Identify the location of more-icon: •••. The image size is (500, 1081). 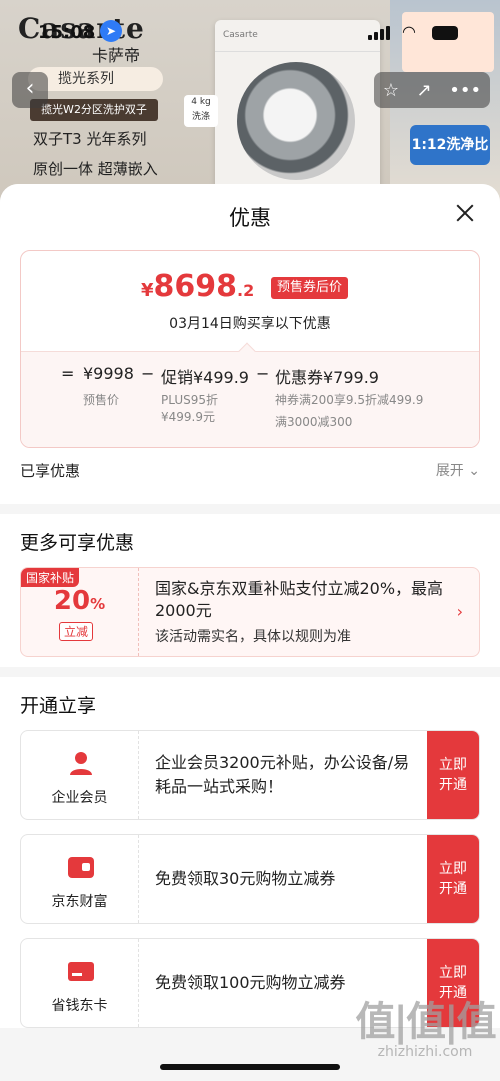
(465, 90).